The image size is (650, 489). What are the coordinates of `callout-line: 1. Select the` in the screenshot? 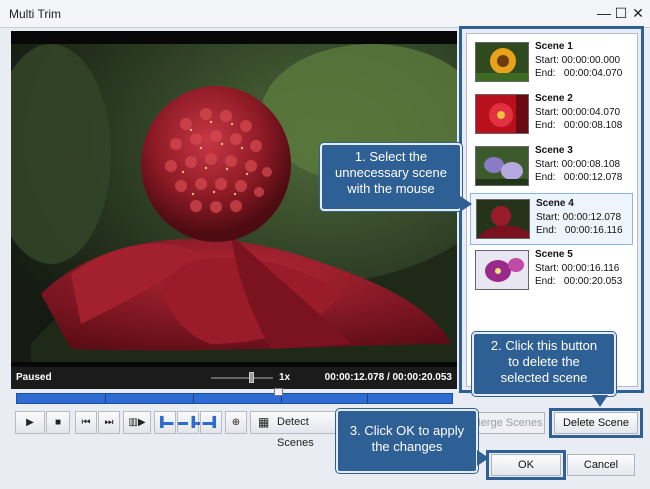 It's located at (391, 156).